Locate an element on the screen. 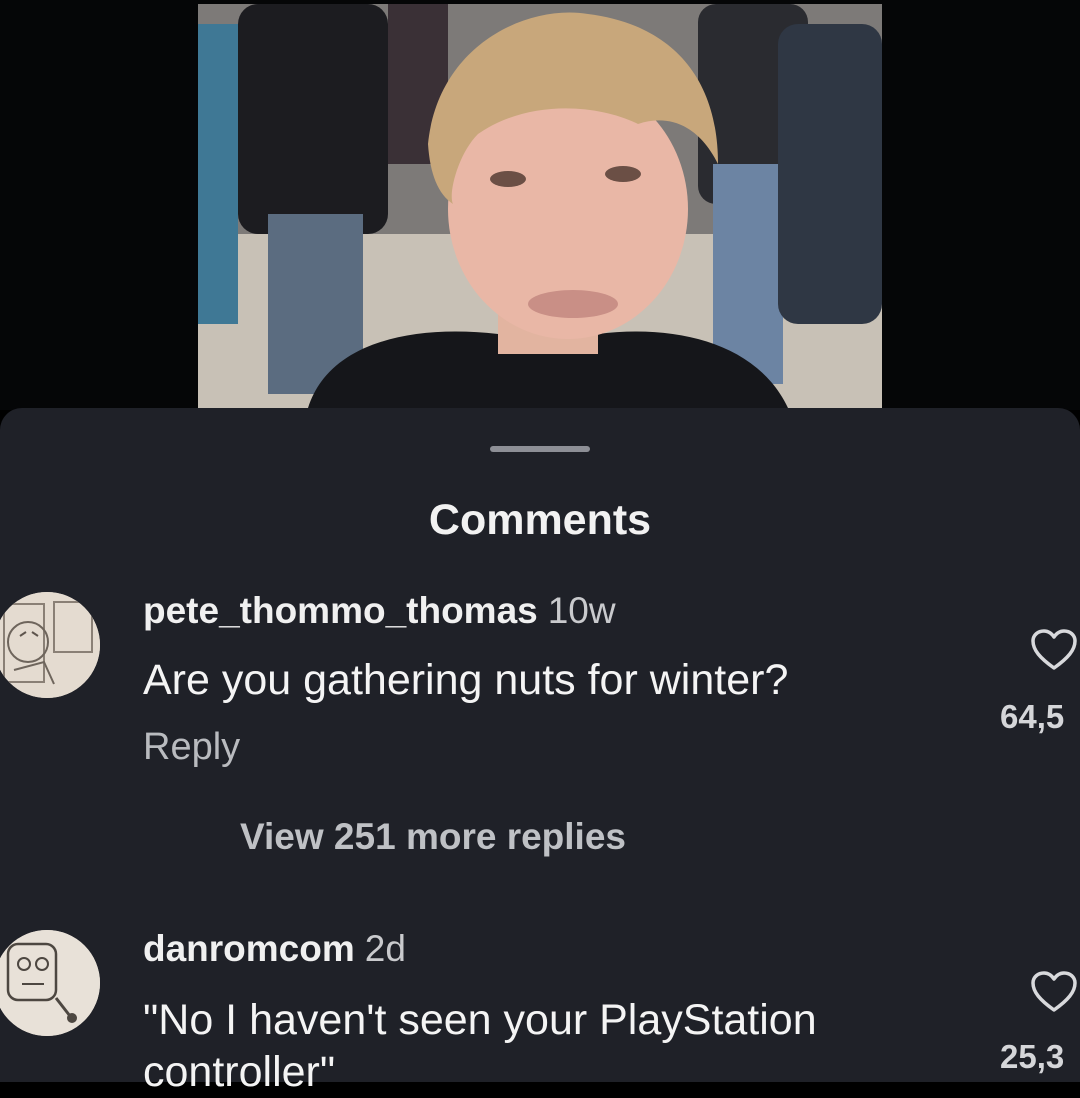 The height and width of the screenshot is (1098, 1080). like-count: 25,3 is located at coordinates (1032, 1056).